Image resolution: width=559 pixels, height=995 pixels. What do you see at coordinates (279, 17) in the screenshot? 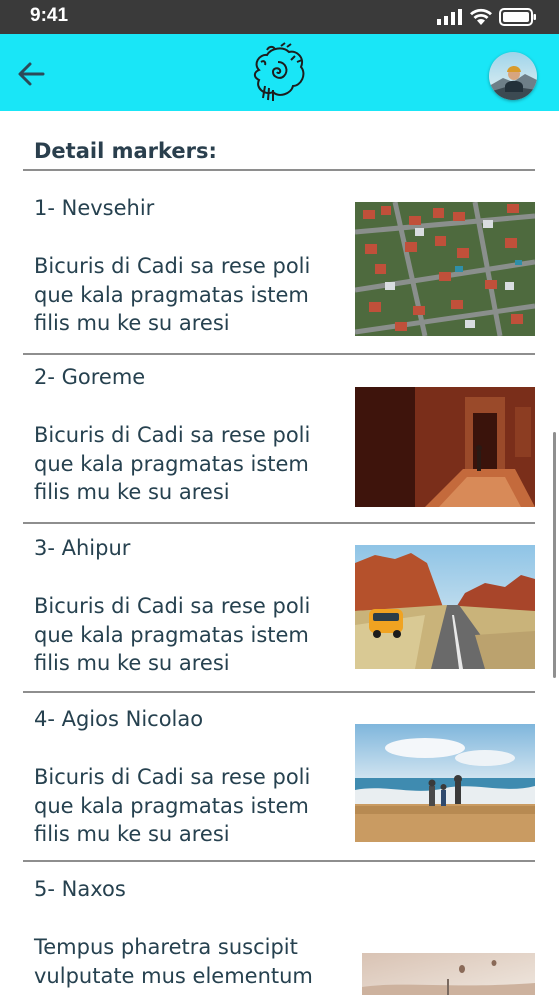
I see `status-bar: 9:41` at bounding box center [279, 17].